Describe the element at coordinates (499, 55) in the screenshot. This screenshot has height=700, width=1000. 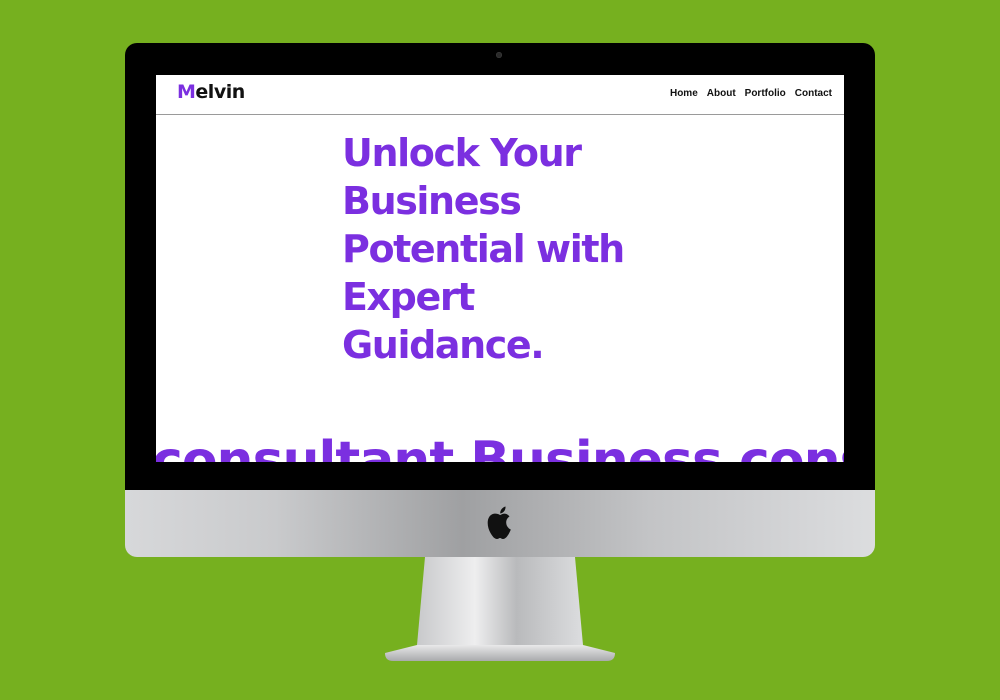
I see `webcam-icon` at that location.